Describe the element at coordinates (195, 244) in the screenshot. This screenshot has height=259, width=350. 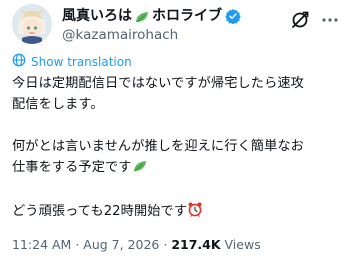
I see `views-count: 217.4K` at that location.